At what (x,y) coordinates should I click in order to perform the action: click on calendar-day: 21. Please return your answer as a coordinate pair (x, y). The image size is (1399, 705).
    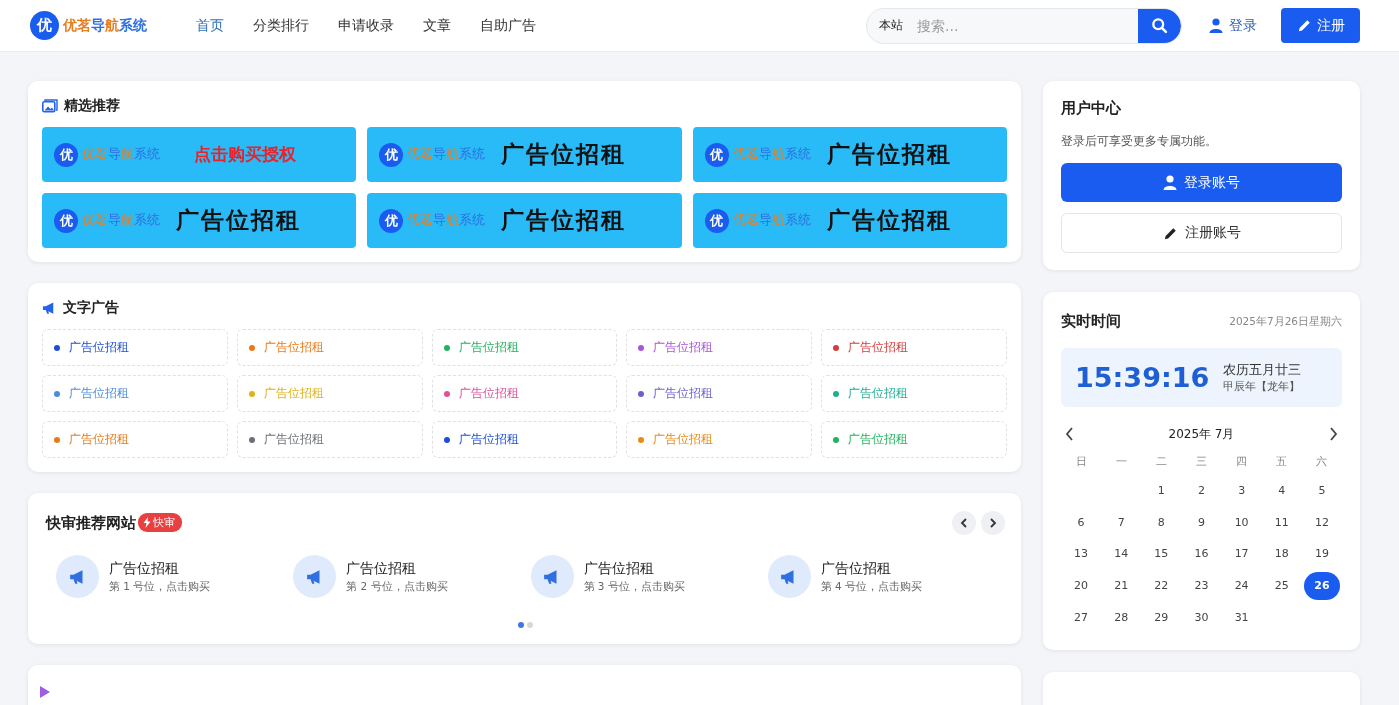
    Looking at the image, I should click on (1121, 585).